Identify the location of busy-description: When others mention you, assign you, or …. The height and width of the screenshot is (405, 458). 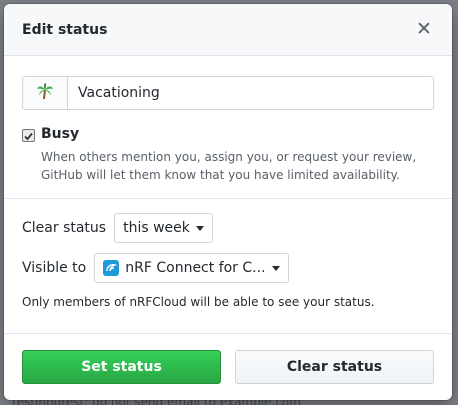
(229, 166).